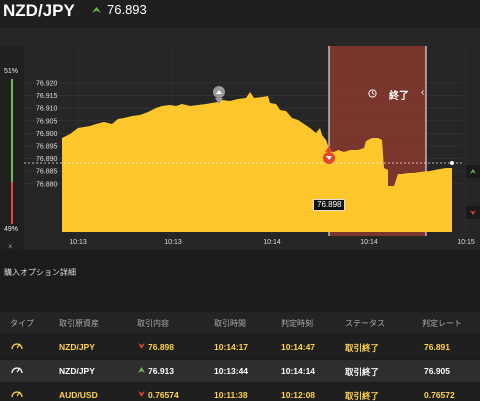 The height and width of the screenshot is (401, 480). I want to click on row-time: 10:13:44, so click(231, 371).